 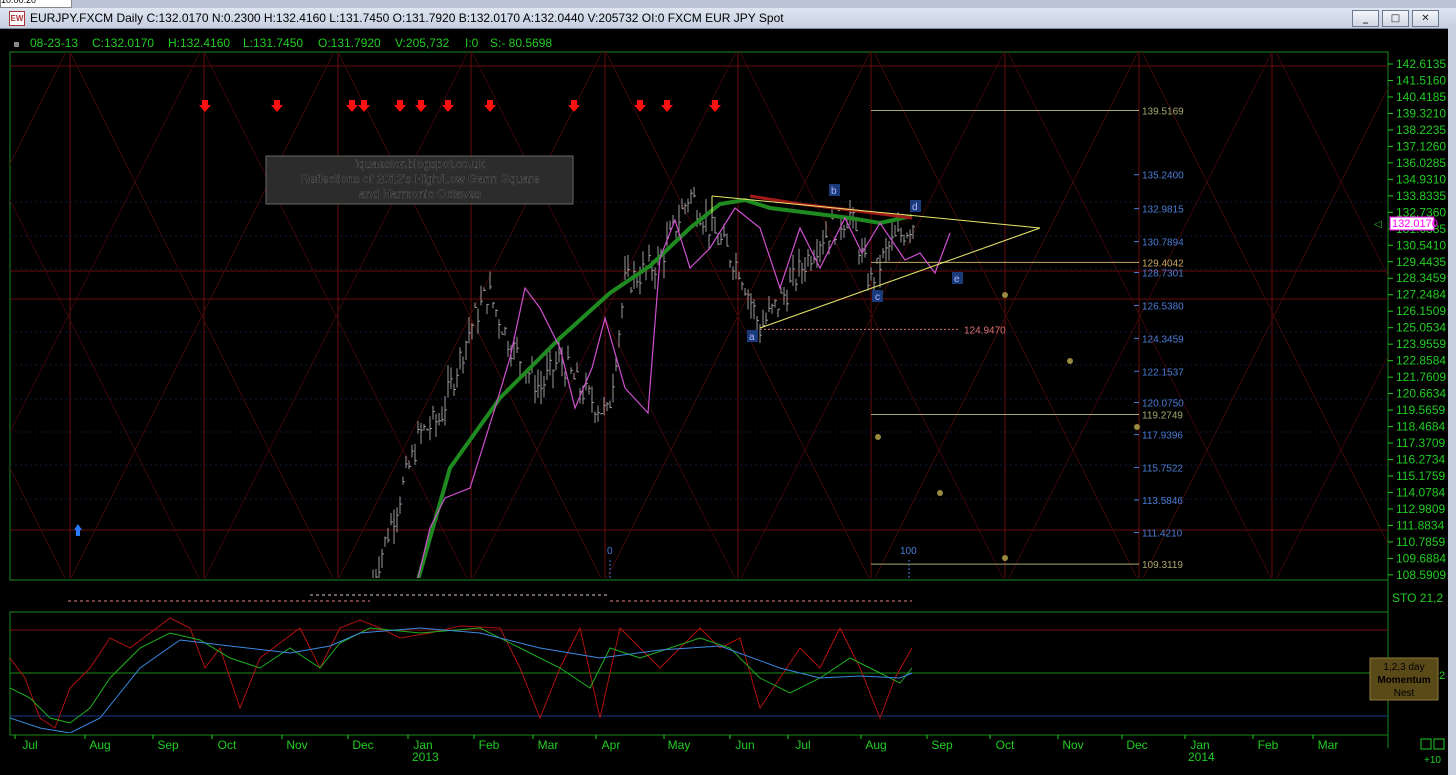 I want to click on cycle-label-100: 100, so click(x=908, y=551).